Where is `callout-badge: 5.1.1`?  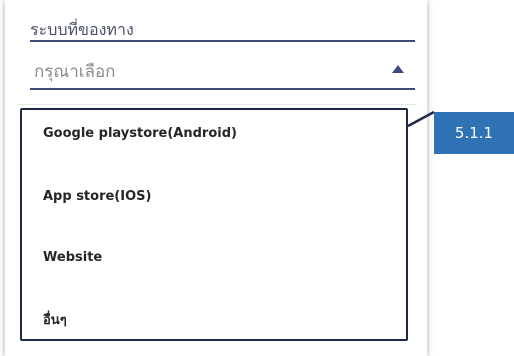
callout-badge: 5.1.1 is located at coordinates (474, 133).